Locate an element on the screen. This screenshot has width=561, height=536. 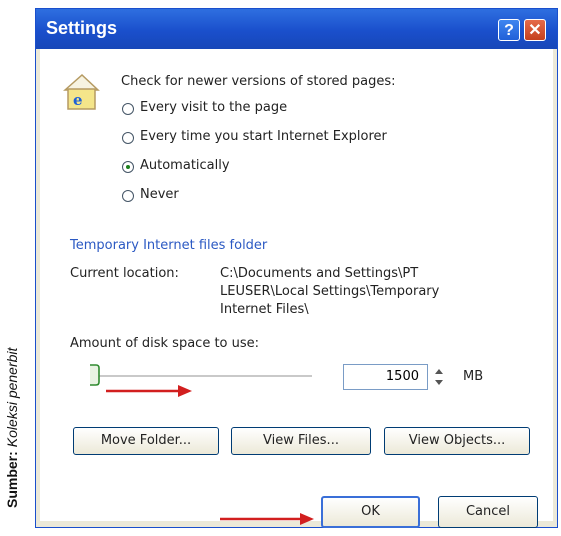
radio-every-visit is located at coordinates (128, 109).